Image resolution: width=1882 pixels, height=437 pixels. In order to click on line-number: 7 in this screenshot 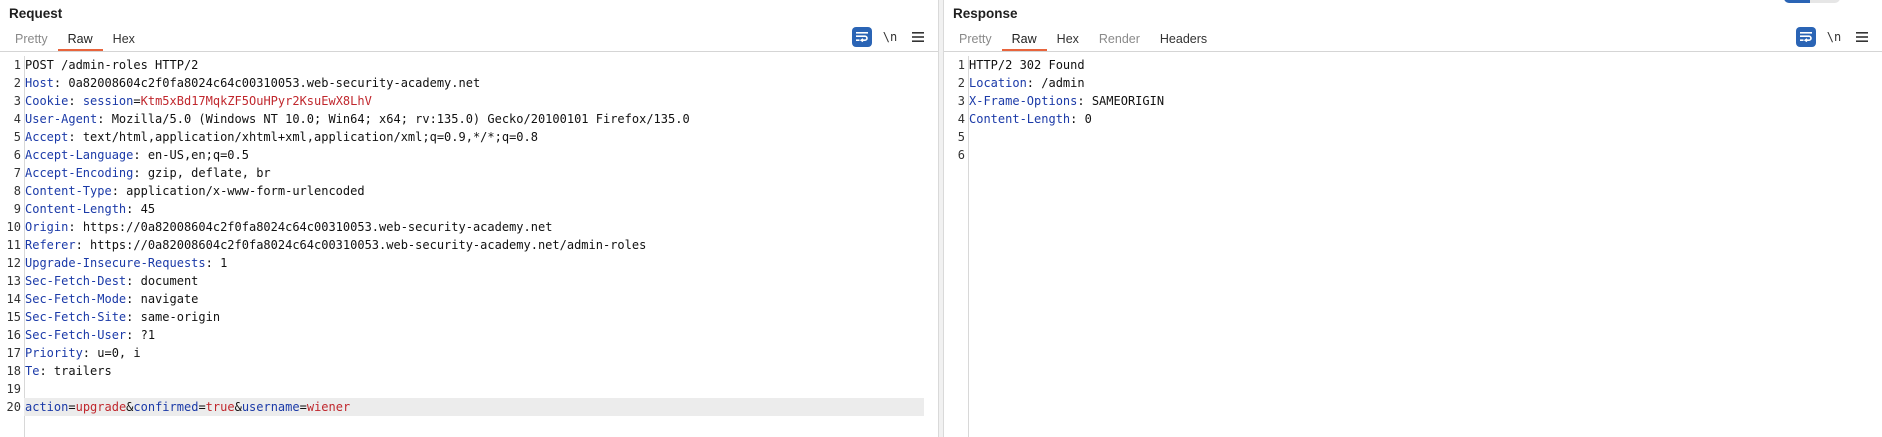, I will do `click(17, 173)`.